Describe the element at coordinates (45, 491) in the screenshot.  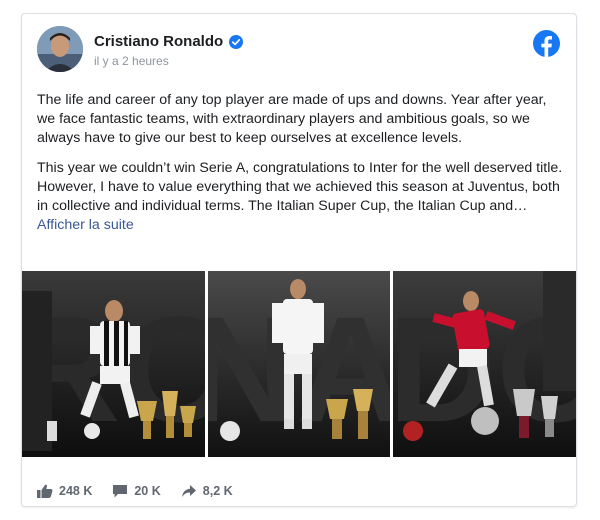
I see `thumbs-up-icon` at that location.